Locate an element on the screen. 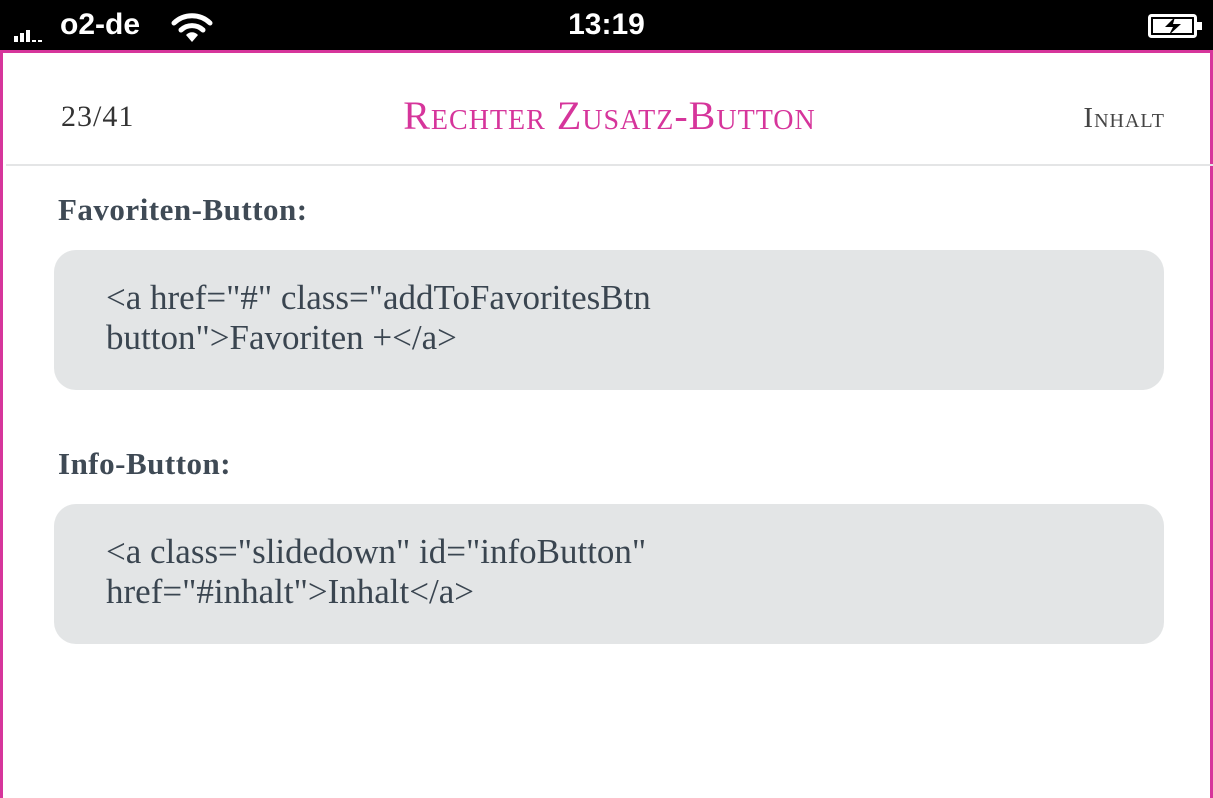 The image size is (1213, 798). status-time: 13:19 is located at coordinates (606, 24).